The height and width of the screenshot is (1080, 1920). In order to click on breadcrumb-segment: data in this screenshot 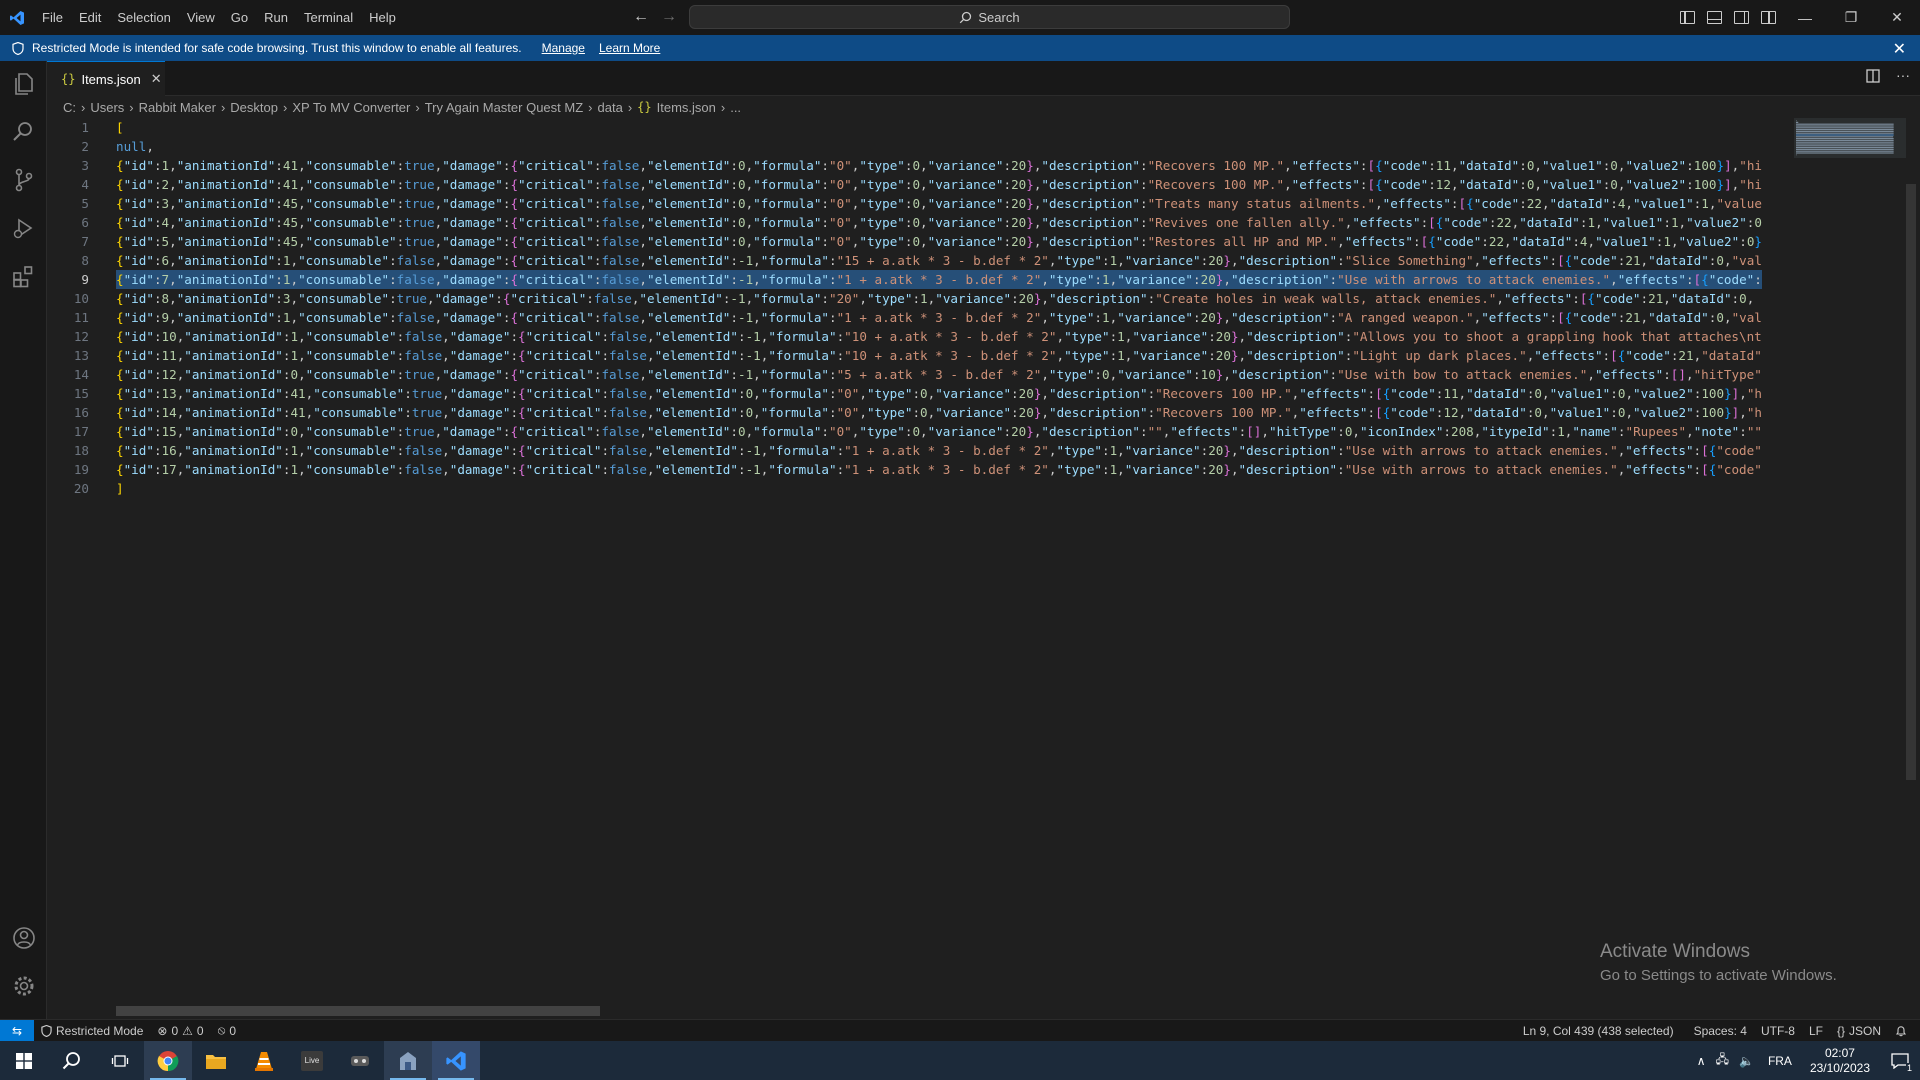, I will do `click(610, 107)`.